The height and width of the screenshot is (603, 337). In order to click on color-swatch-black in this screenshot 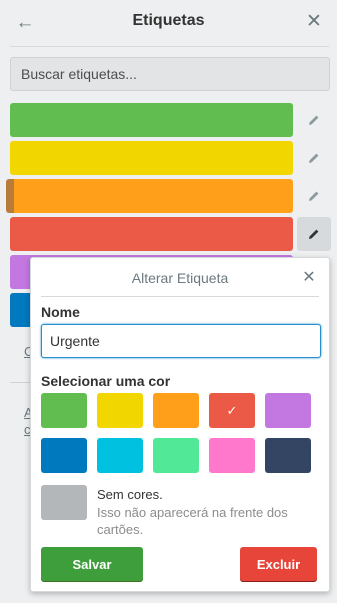, I will do `click(288, 455)`.